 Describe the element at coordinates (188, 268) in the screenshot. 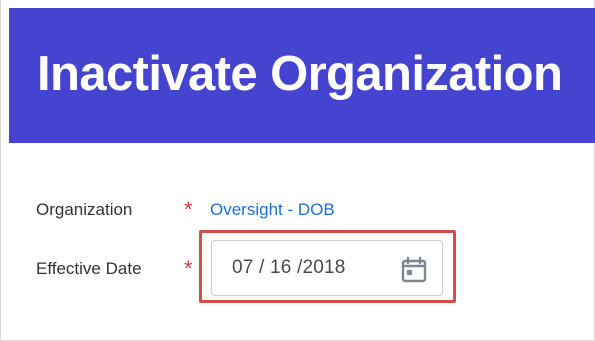

I see `effective-date-required-marker: *` at that location.